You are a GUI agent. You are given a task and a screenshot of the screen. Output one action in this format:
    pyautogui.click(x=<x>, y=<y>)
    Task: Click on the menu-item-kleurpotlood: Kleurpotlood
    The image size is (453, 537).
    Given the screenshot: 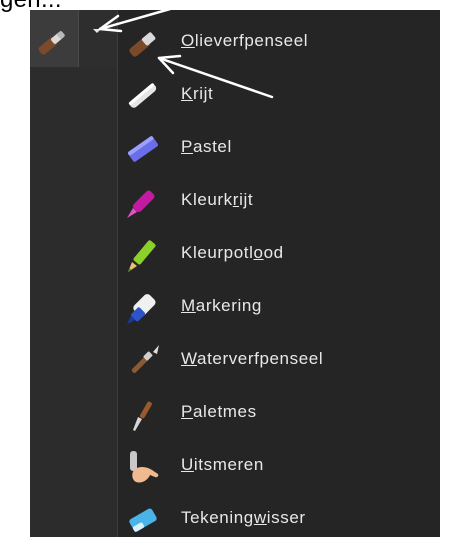 What is the action you would take?
    pyautogui.click(x=279, y=253)
    